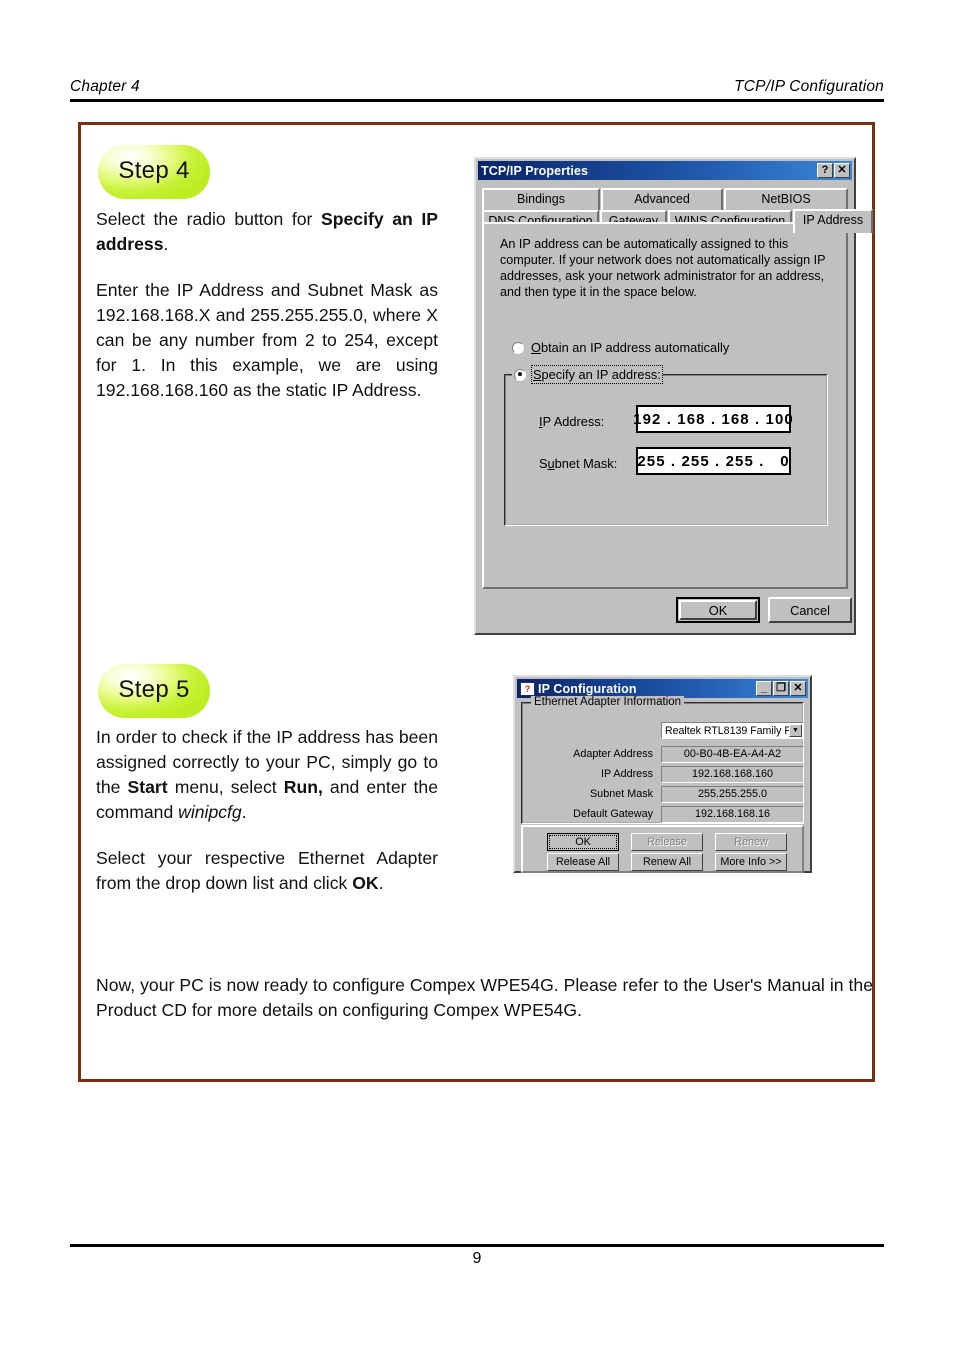  What do you see at coordinates (833, 221) in the screenshot?
I see `tab-ip-address: IP Address` at bounding box center [833, 221].